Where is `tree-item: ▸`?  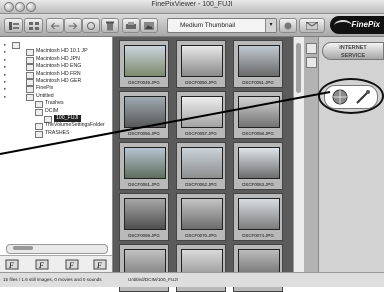 tree-item: ▸ is located at coordinates (55, 45).